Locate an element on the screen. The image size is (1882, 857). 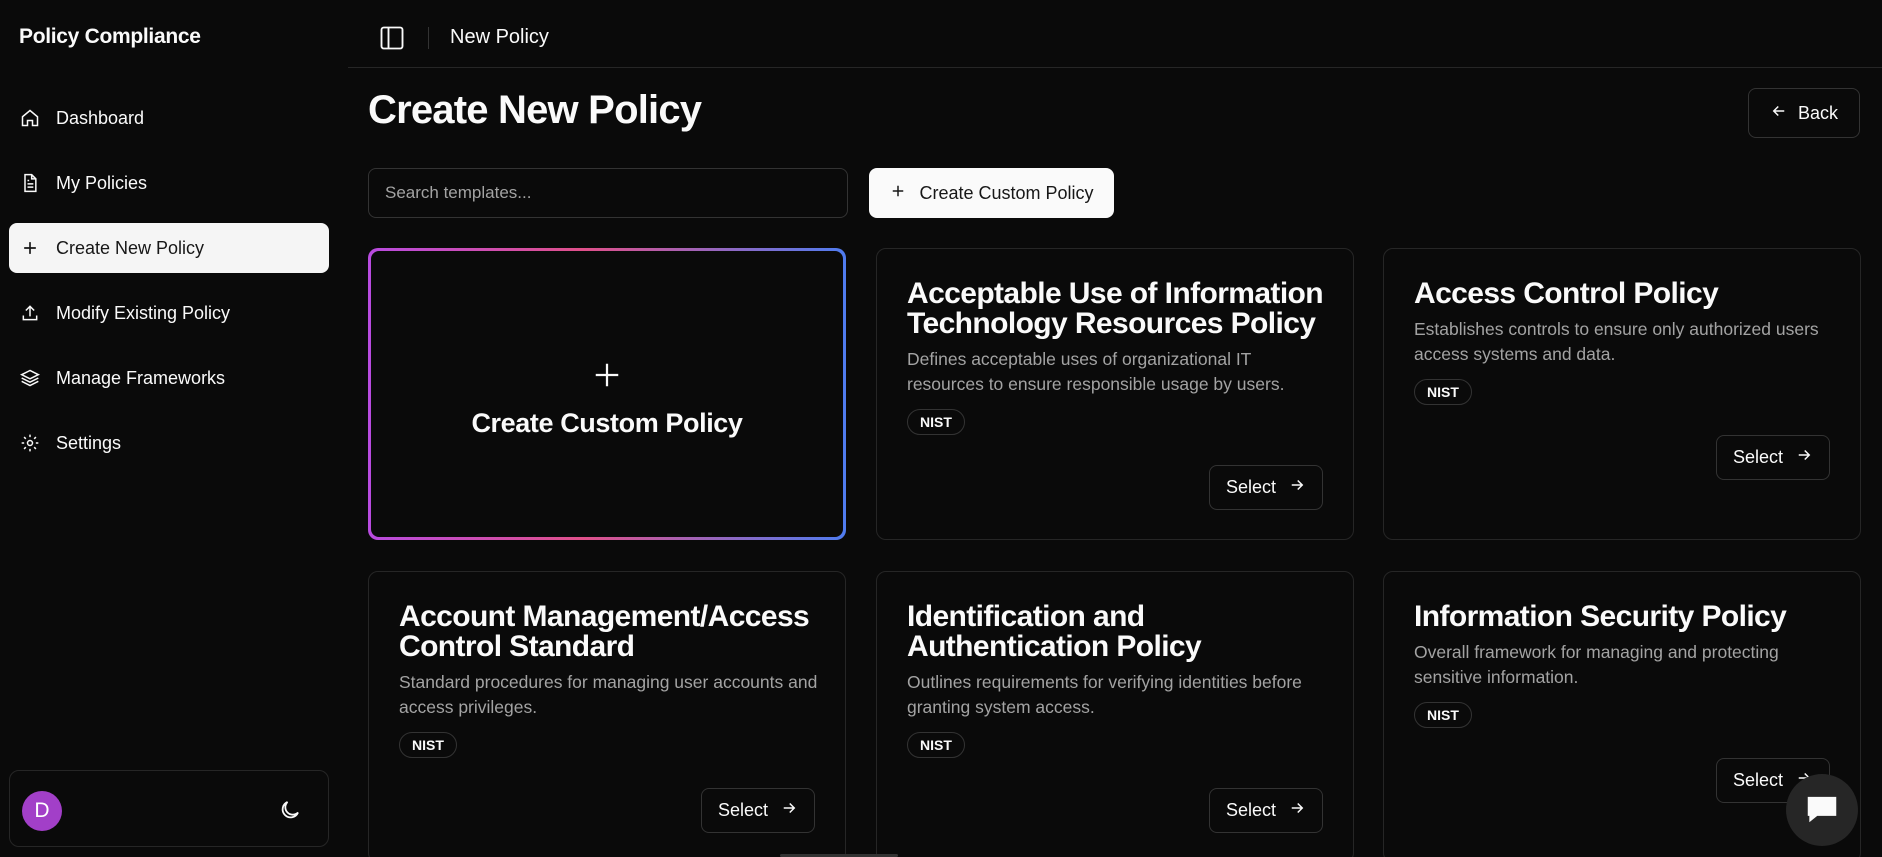
divider is located at coordinates (428, 38).